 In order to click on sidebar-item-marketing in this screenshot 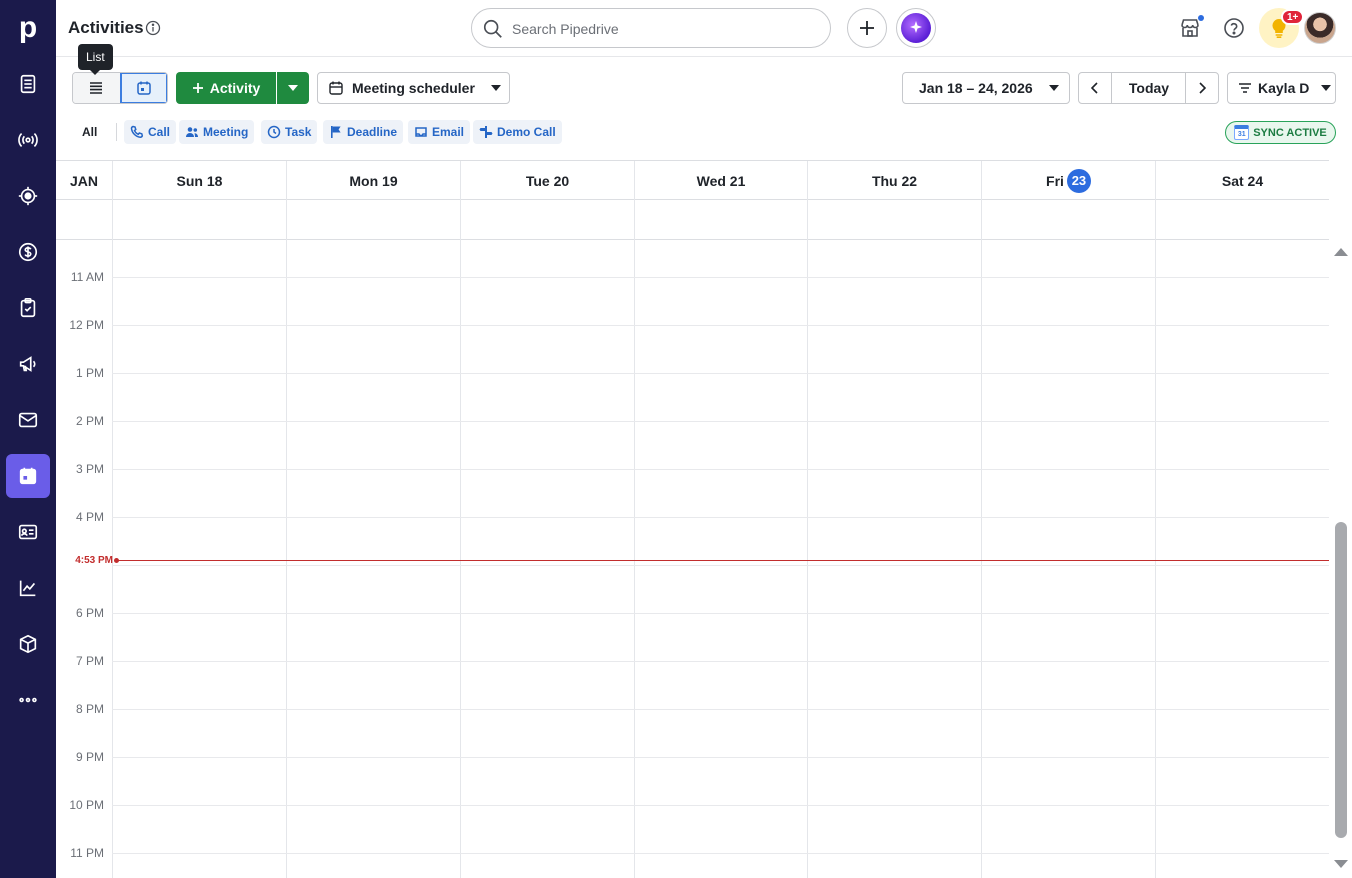, I will do `click(28, 364)`.